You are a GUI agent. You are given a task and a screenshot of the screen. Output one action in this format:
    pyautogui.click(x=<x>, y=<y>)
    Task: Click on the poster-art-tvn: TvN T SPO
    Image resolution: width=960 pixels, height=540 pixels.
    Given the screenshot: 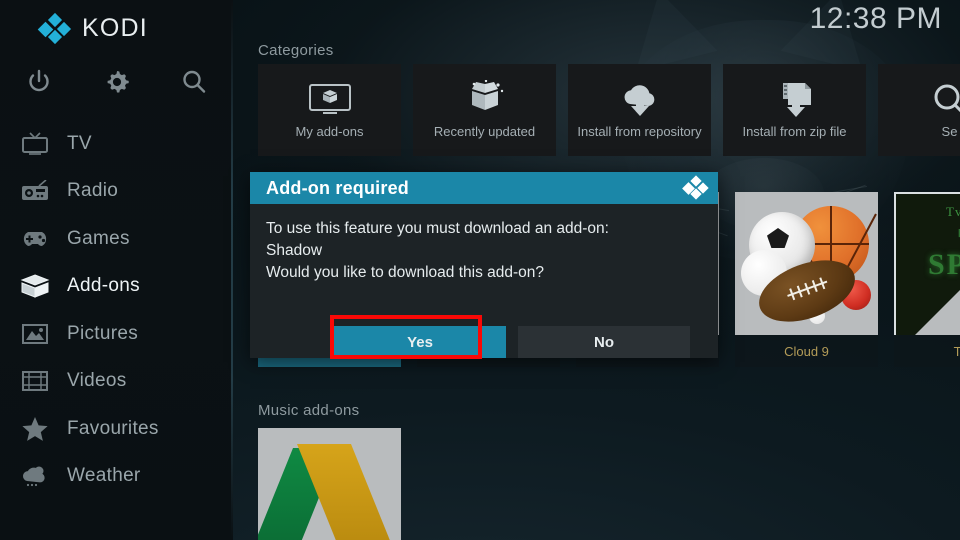 What is the action you would take?
    pyautogui.click(x=927, y=263)
    